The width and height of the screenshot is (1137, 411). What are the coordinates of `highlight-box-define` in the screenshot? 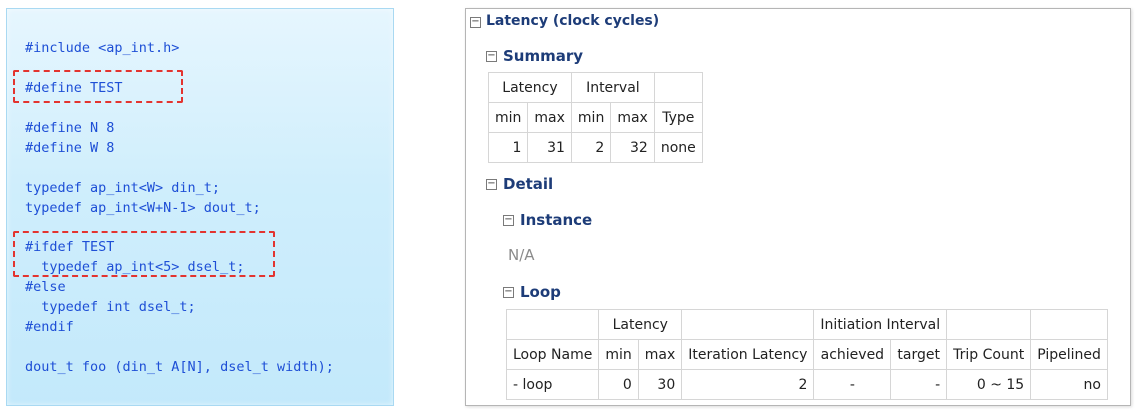 It's located at (98, 86).